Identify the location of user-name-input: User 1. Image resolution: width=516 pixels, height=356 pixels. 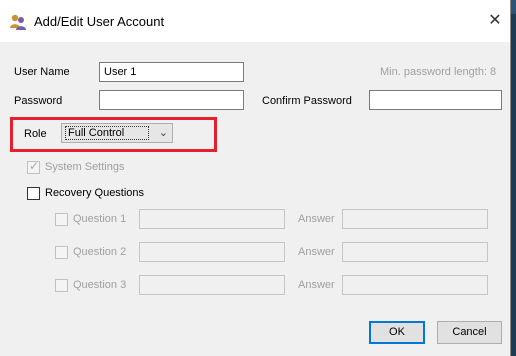
(171, 72).